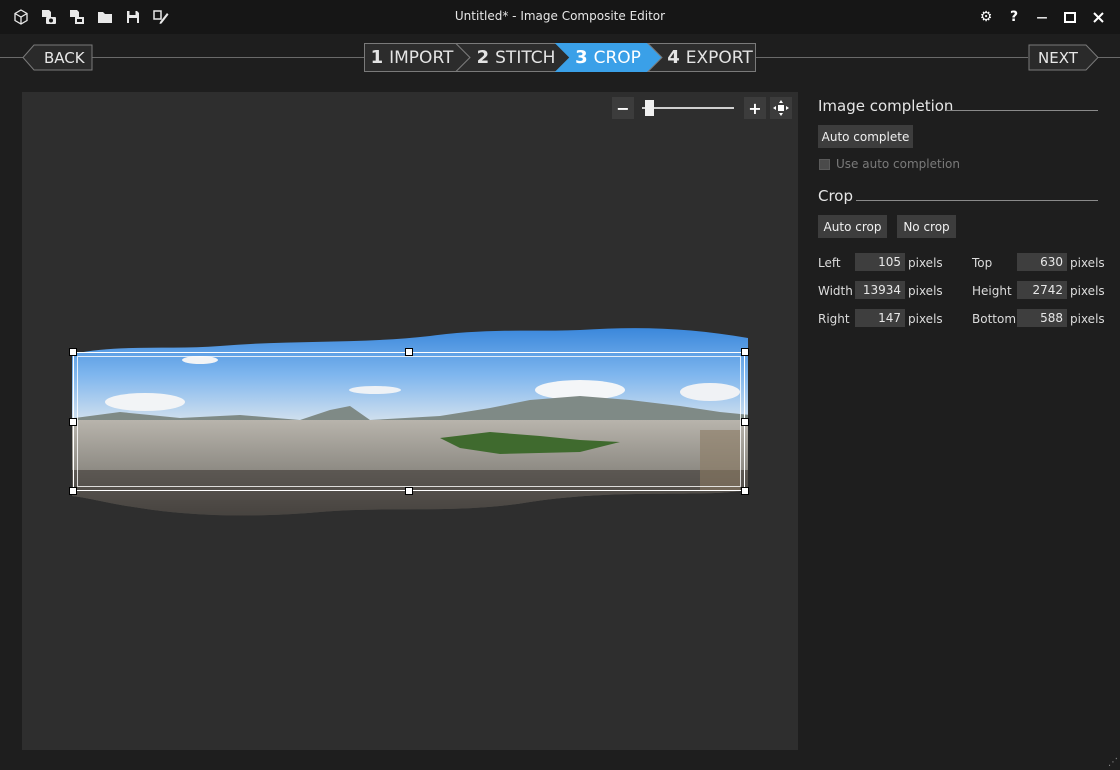 This screenshot has width=1120, height=770. I want to click on crop-handle-top-left, so click(73, 352).